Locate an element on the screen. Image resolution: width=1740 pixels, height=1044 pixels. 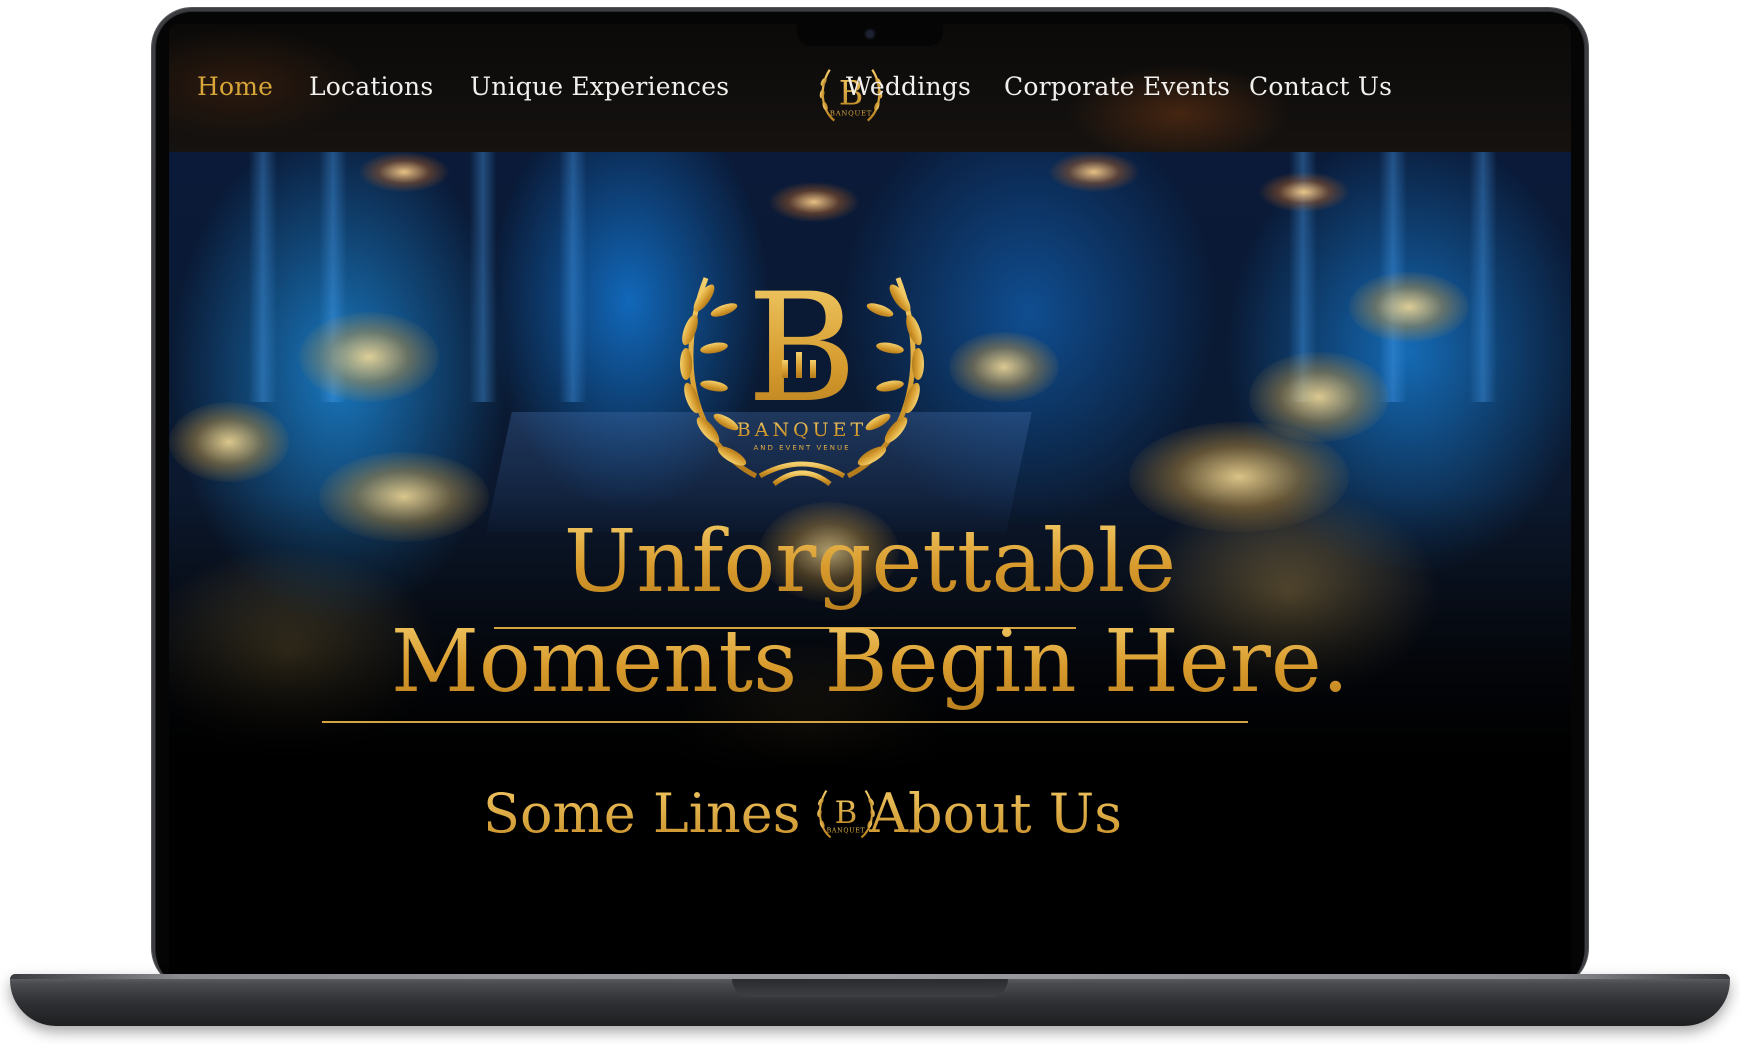
emblem-wordmark: BANQUET is located at coordinates (802, 430).